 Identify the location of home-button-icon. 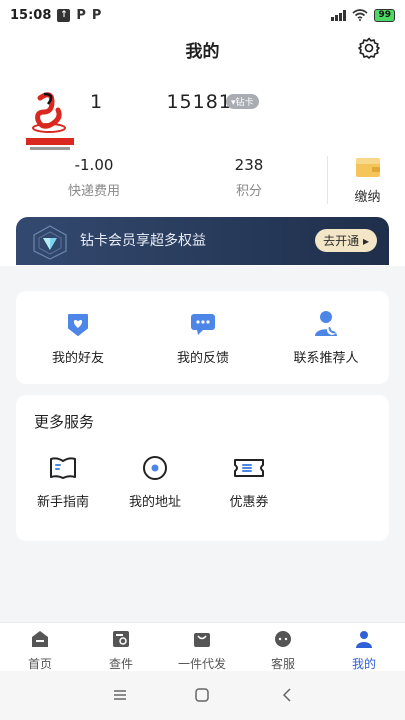
(202, 695).